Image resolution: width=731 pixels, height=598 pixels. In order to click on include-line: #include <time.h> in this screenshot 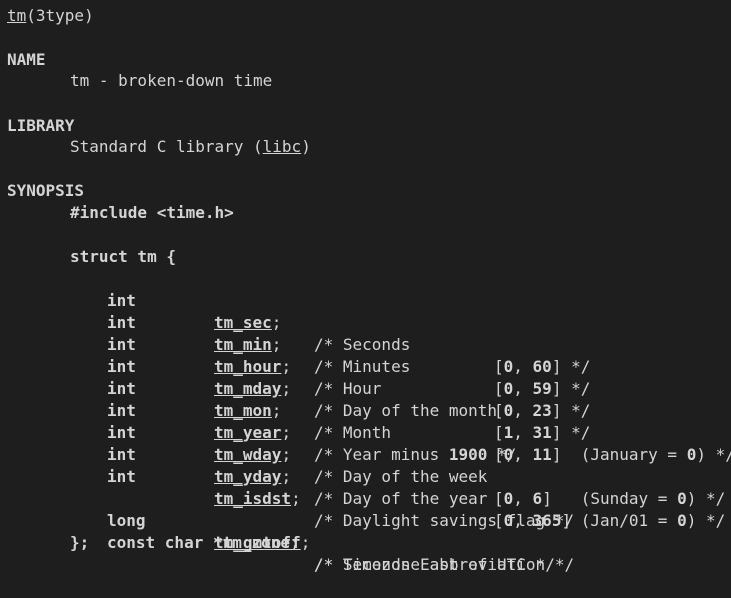, I will do `click(152, 212)`.